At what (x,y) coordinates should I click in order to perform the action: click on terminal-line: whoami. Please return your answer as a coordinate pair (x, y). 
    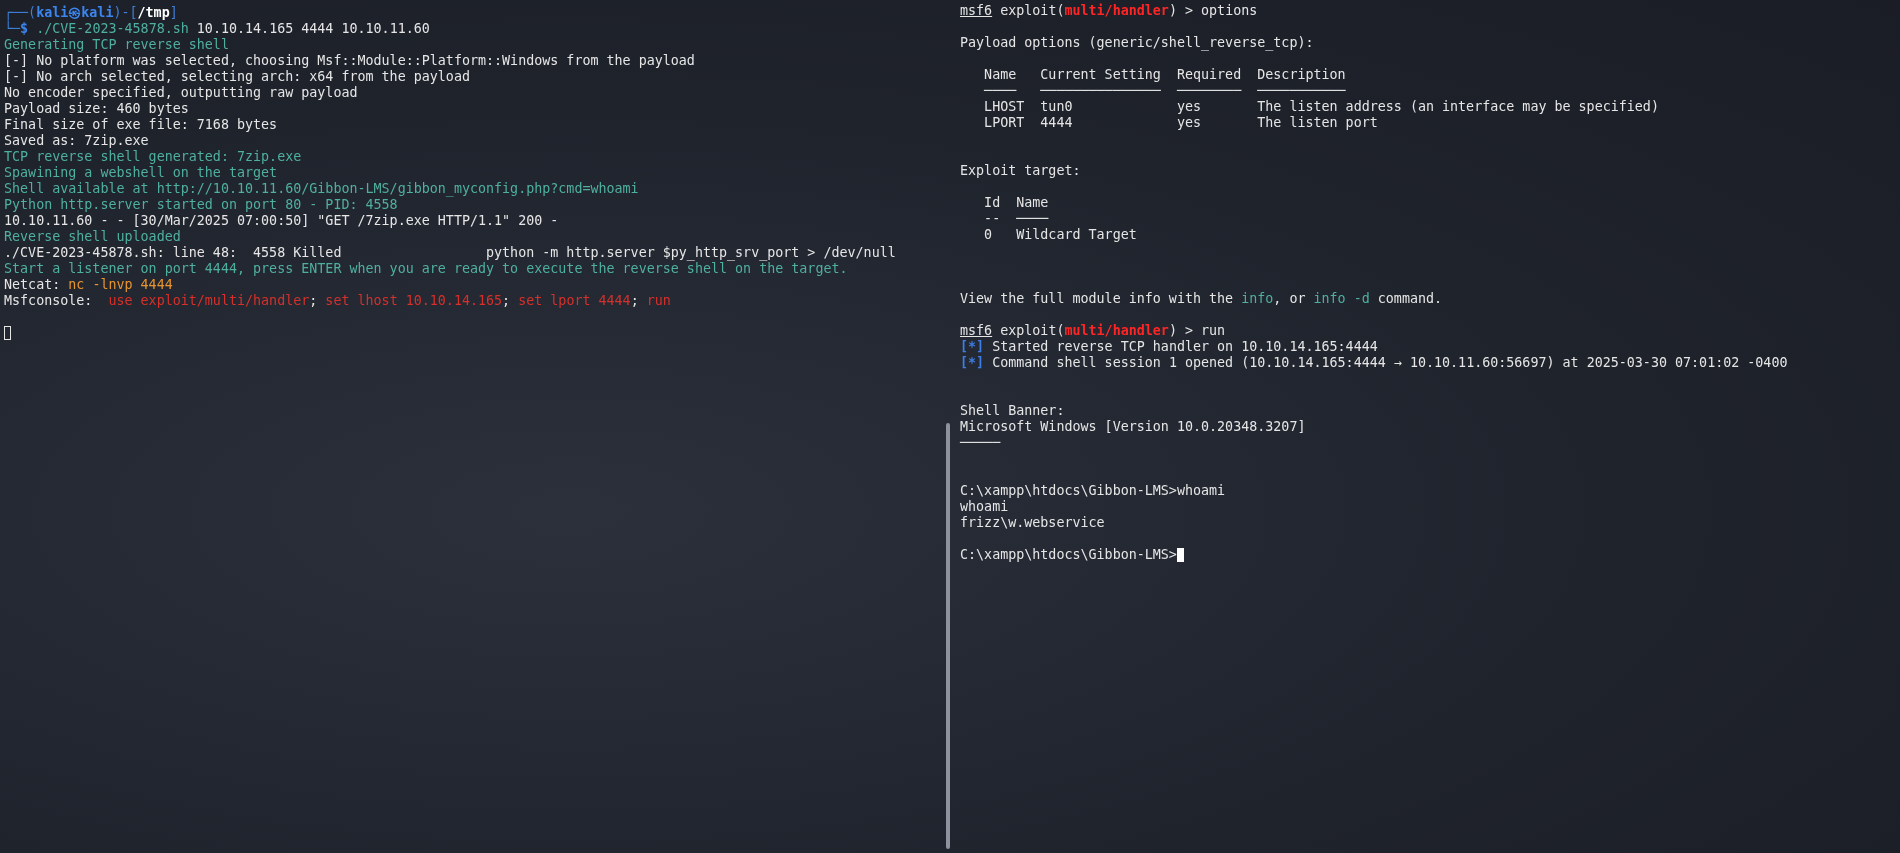
    Looking at the image, I should click on (984, 507).